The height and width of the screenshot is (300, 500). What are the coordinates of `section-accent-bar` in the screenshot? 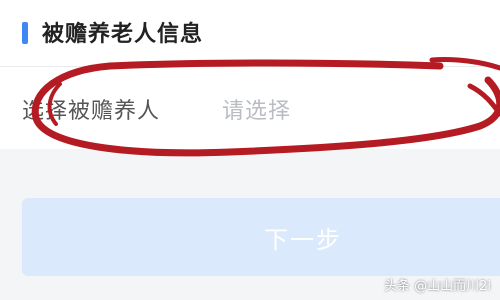 It's located at (25, 33).